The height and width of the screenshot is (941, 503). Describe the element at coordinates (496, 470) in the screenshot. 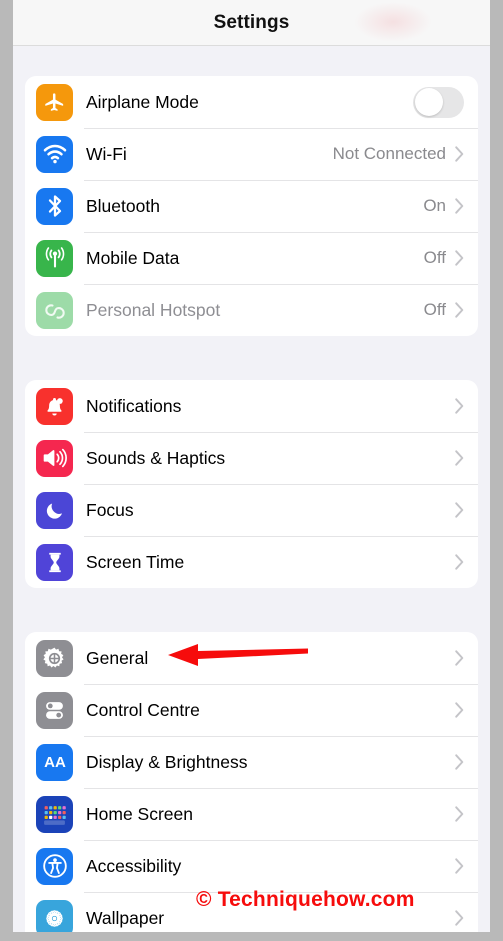

I see `device-frame-right-edge` at that location.